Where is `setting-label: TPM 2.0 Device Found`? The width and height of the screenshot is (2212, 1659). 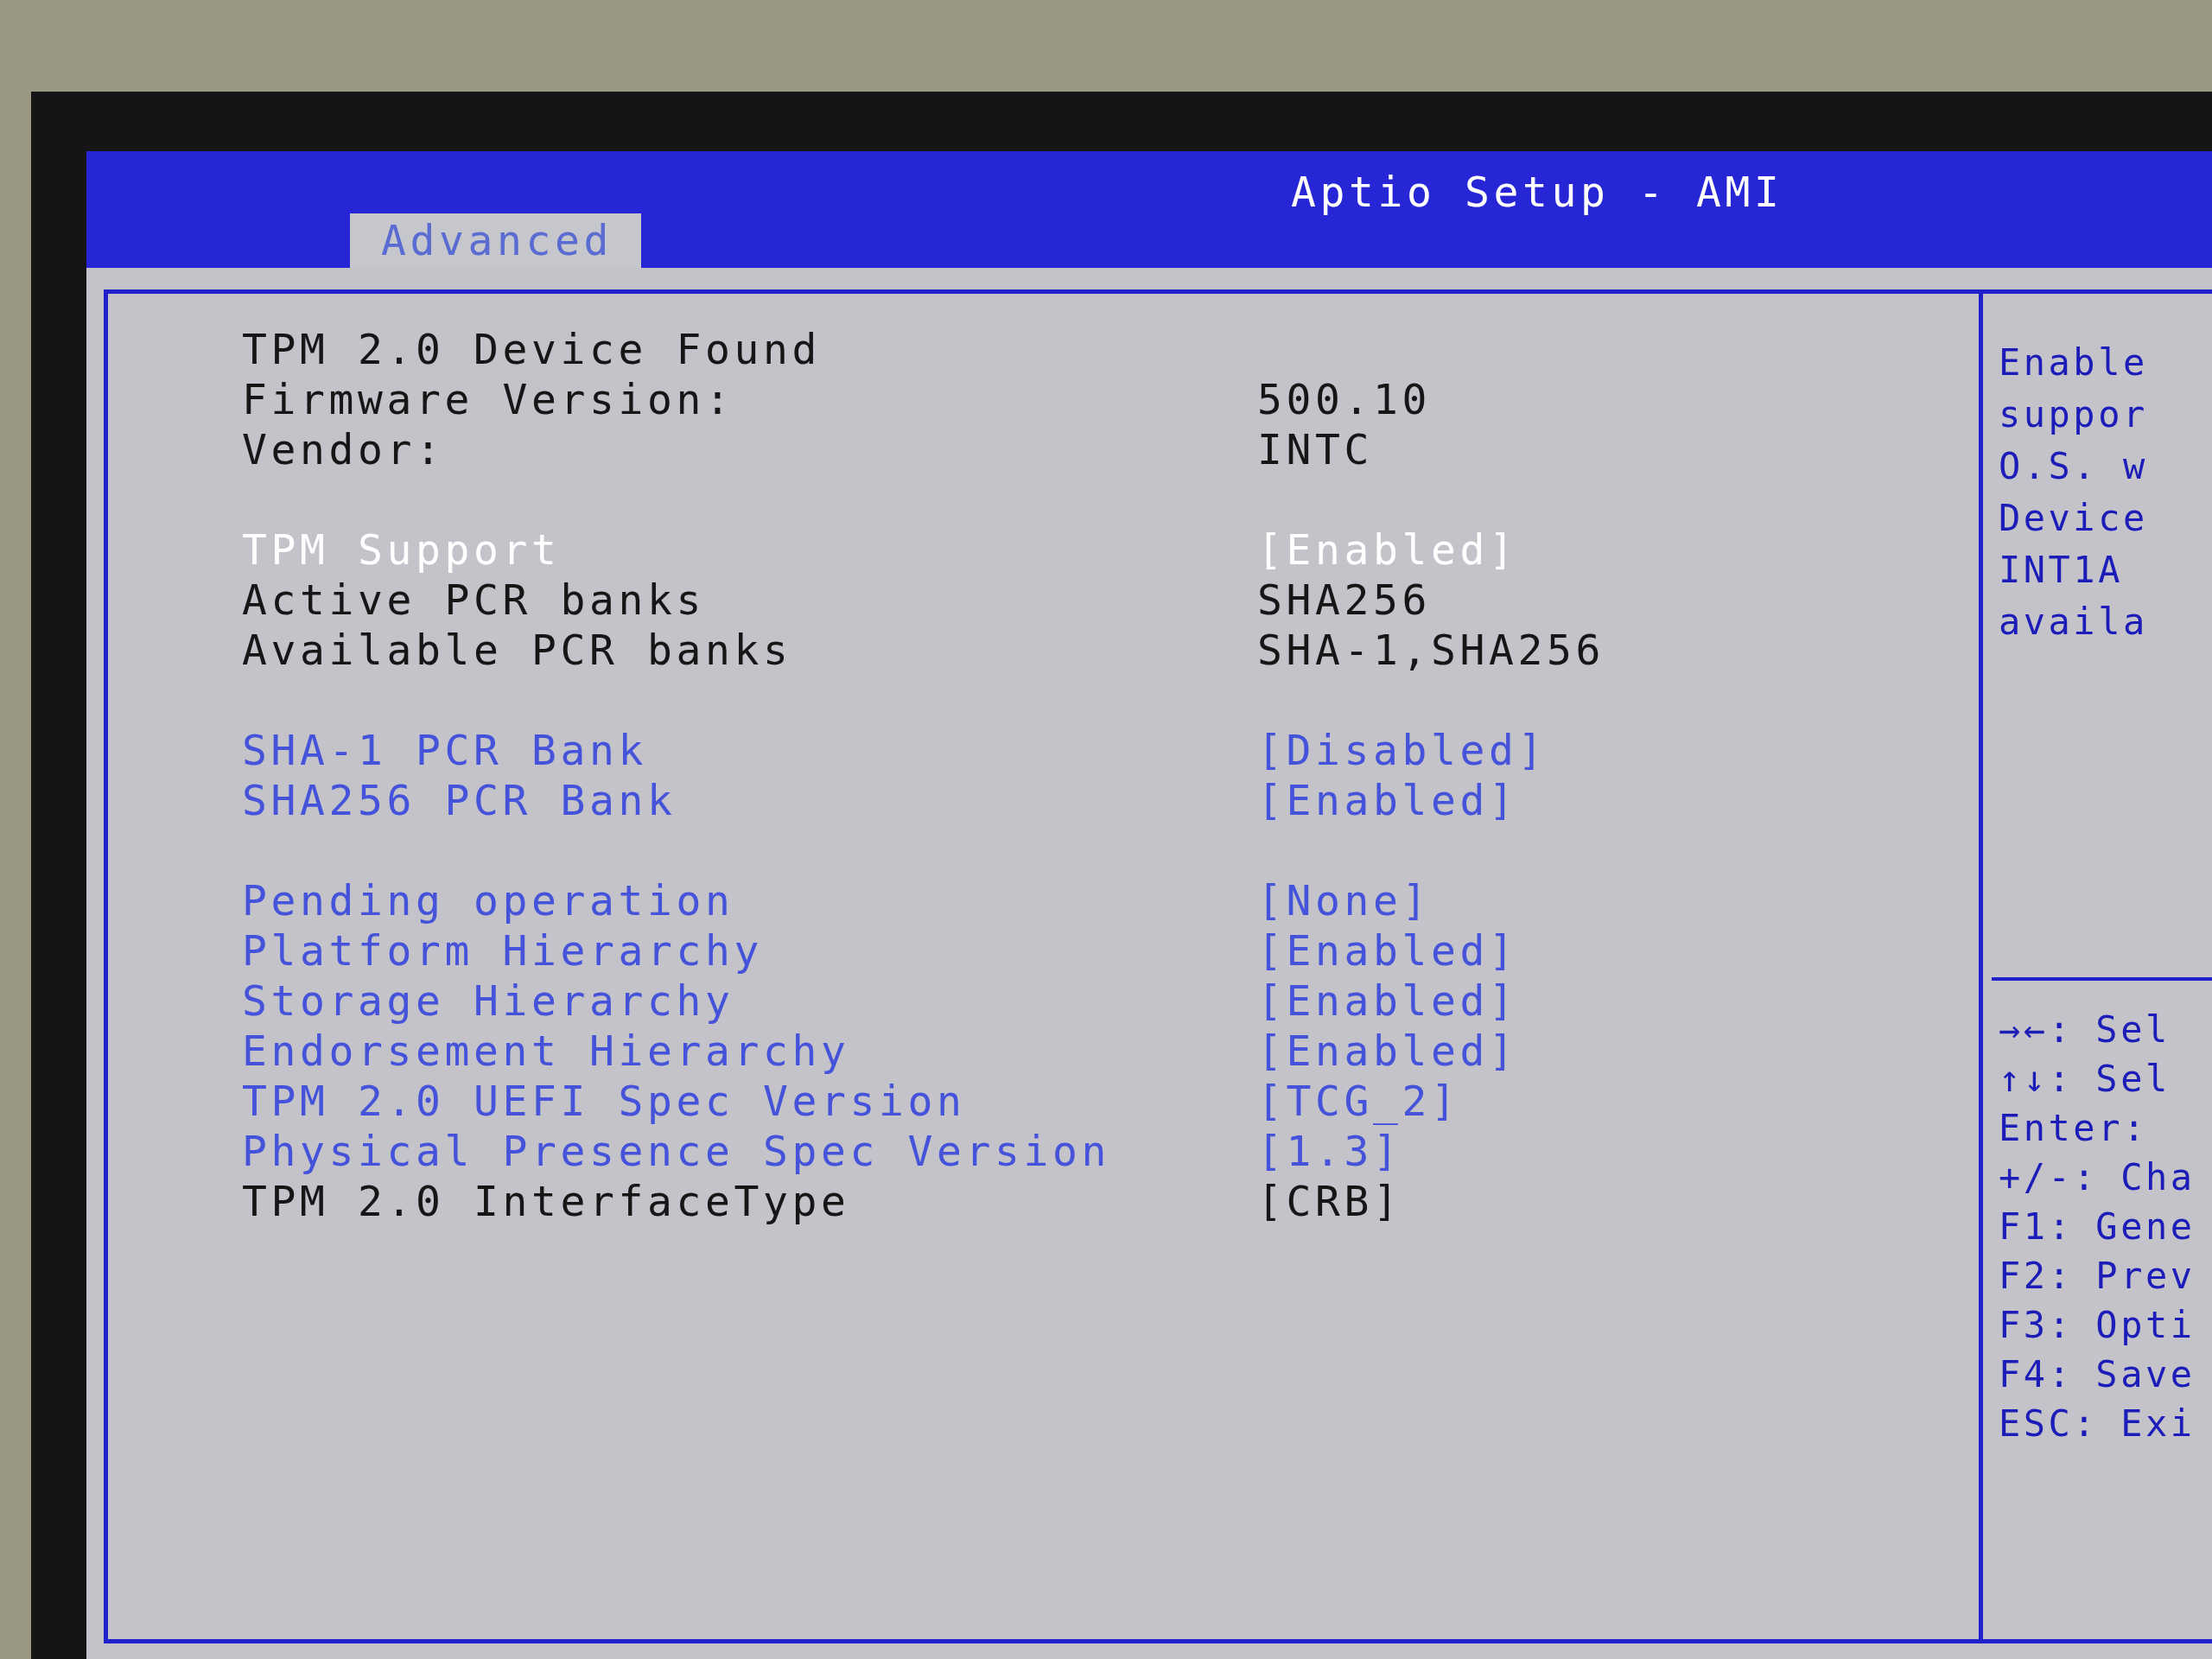
setting-label: TPM 2.0 Device Found is located at coordinates (531, 349).